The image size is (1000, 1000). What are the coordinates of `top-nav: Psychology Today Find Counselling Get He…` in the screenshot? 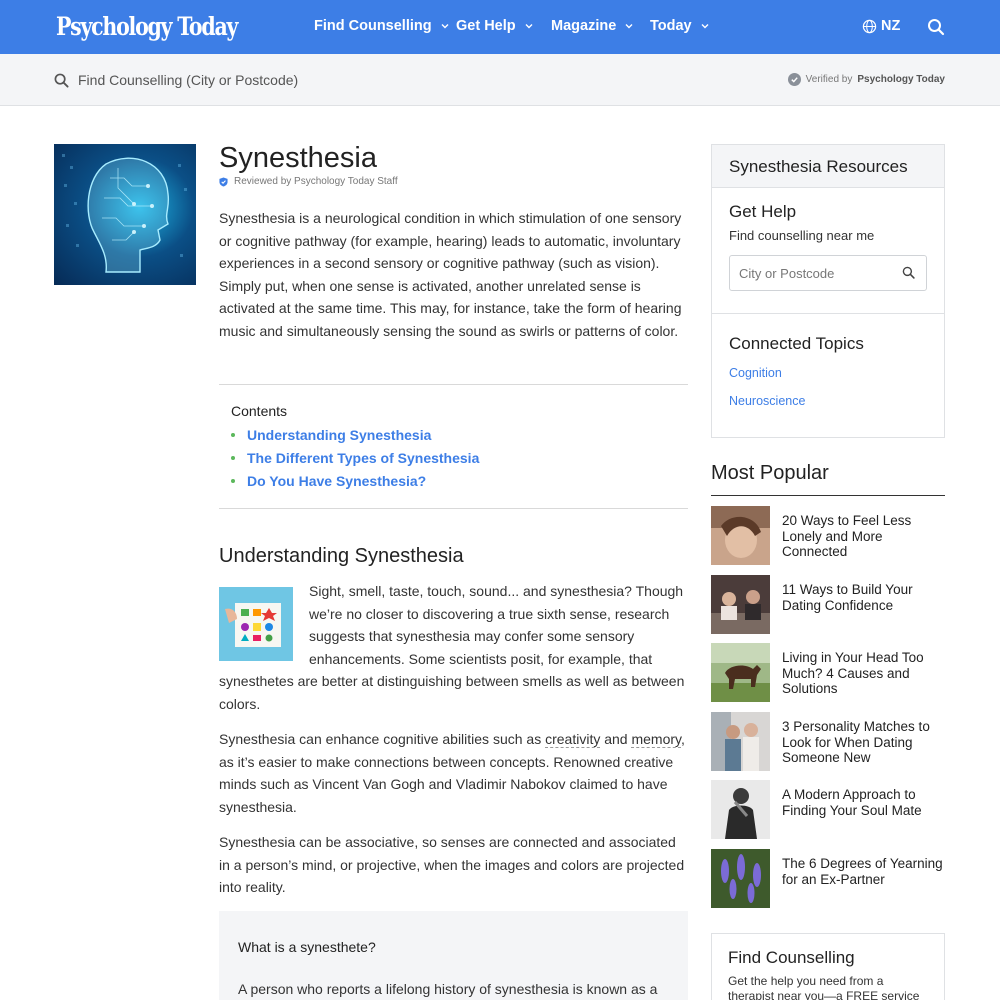 It's located at (500, 27).